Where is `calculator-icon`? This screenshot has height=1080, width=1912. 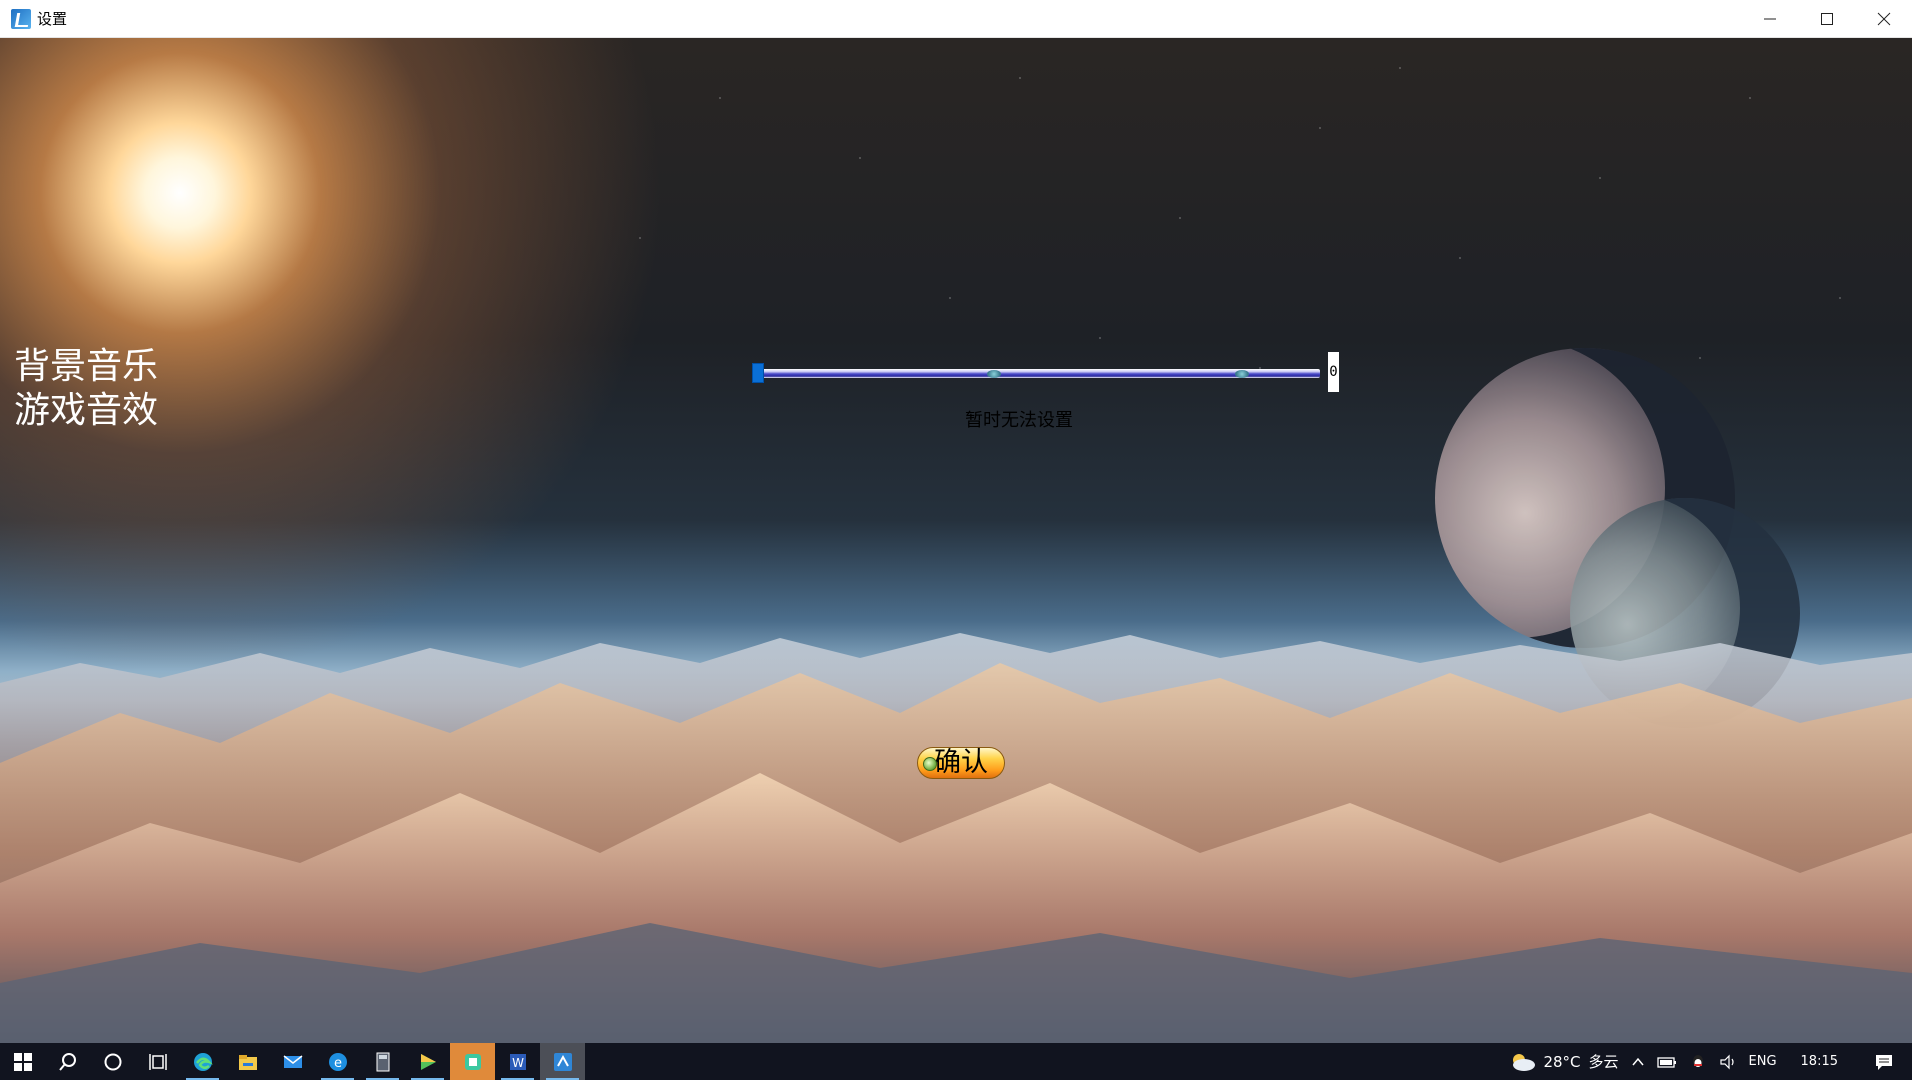
calculator-icon is located at coordinates (382, 1061).